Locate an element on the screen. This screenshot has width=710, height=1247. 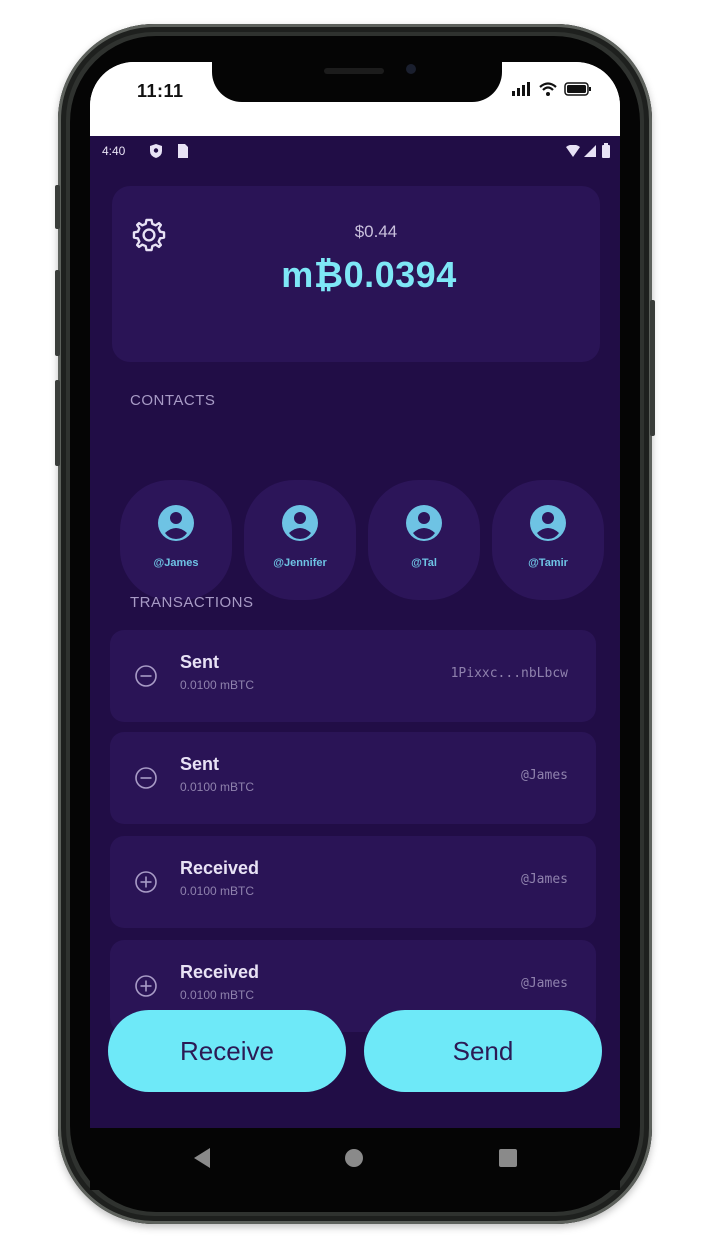
volume-down-button is located at coordinates (57, 423).